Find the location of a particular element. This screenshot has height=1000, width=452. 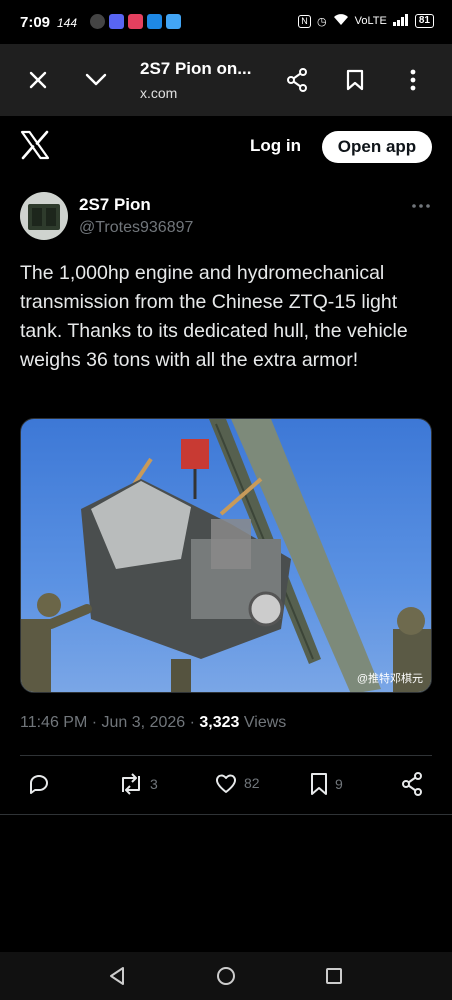

status-time: 7:09 is located at coordinates (35, 22).